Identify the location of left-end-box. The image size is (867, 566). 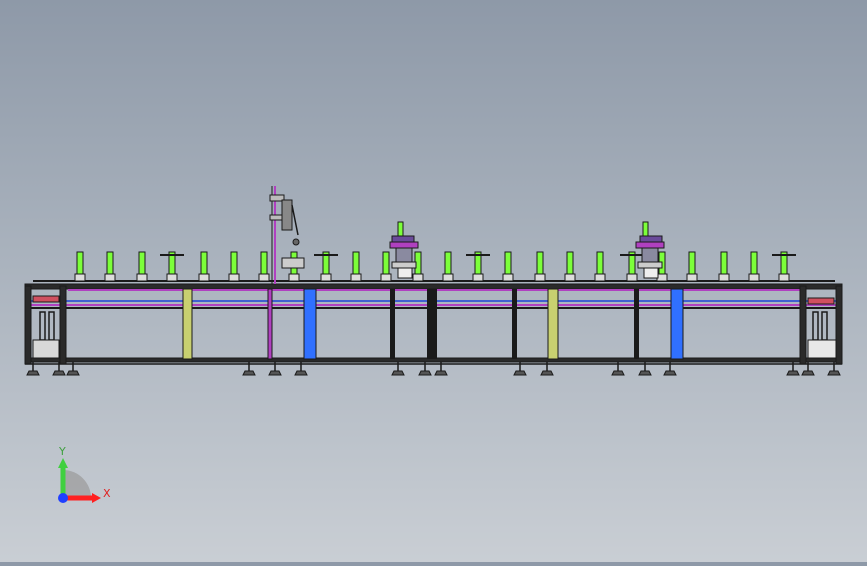
(46, 349).